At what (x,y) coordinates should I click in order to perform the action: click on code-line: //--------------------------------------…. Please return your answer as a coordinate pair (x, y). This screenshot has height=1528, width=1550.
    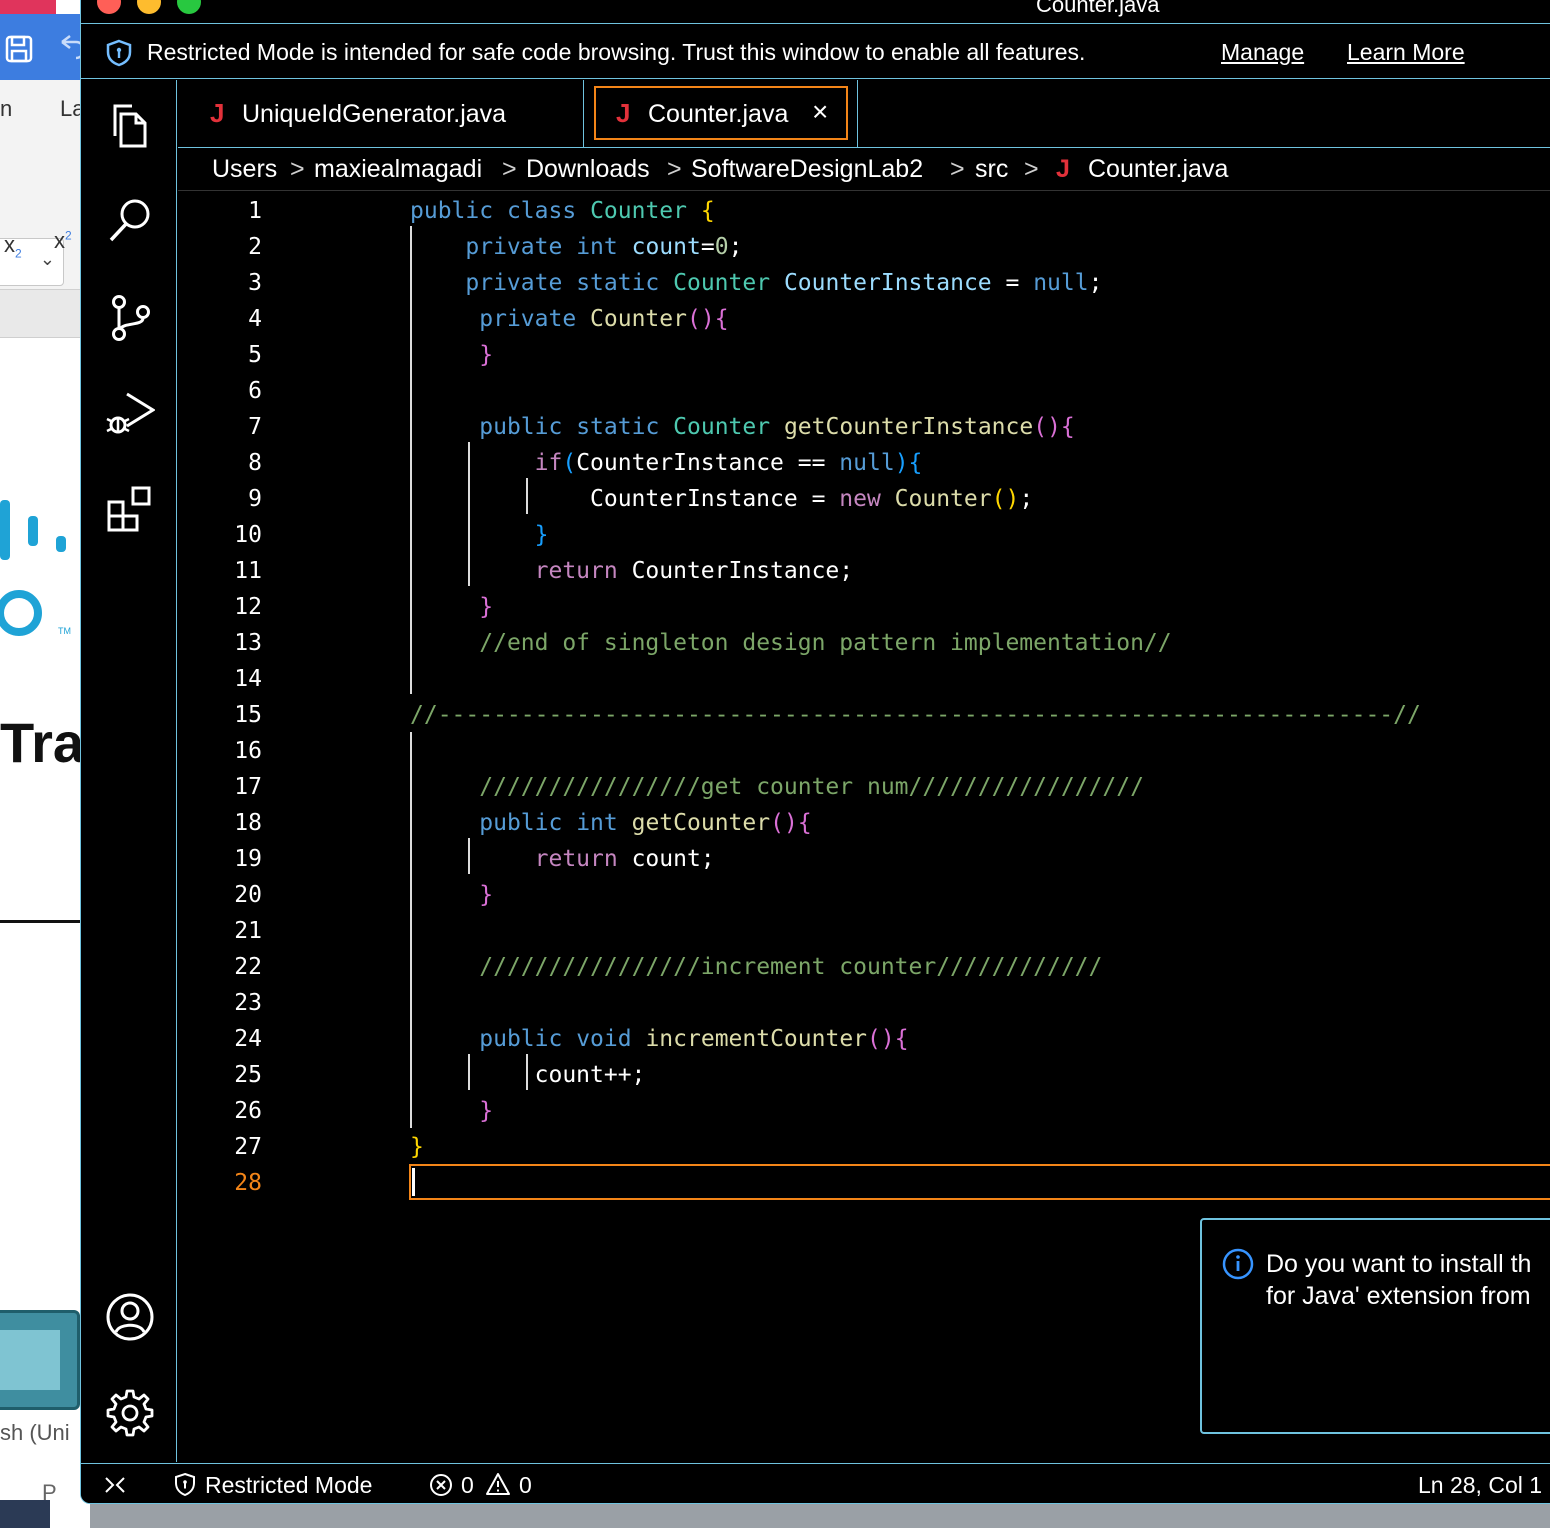
    Looking at the image, I should click on (915, 715).